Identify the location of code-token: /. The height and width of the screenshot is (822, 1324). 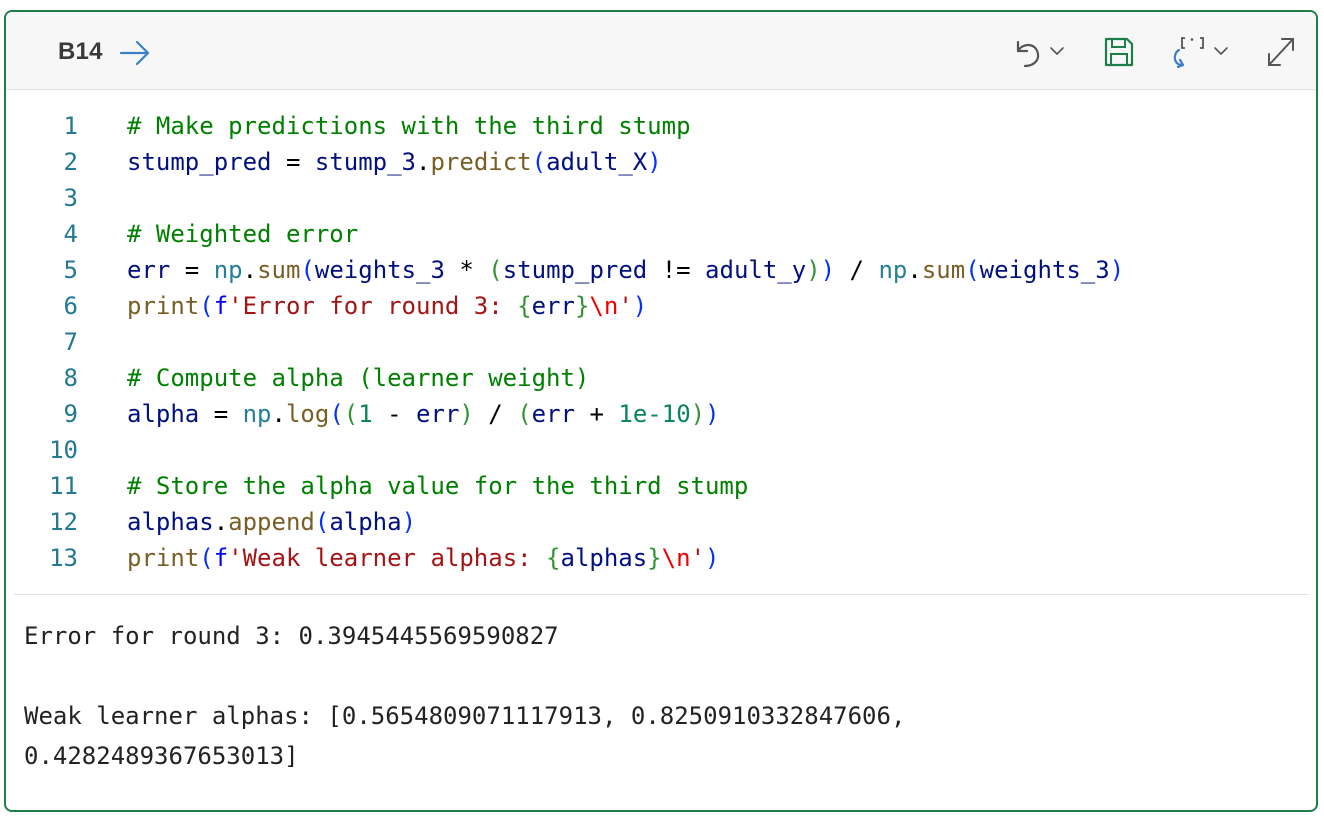
(857, 270).